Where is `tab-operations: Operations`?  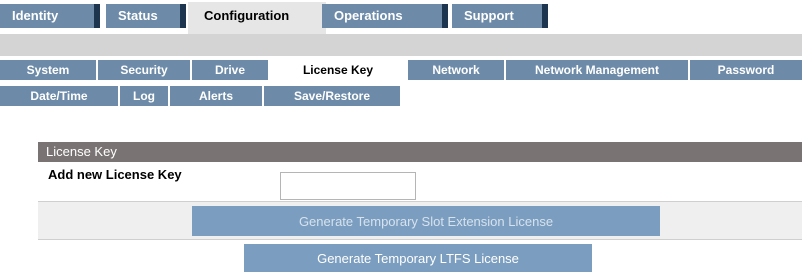
tab-operations: Operations is located at coordinates (385, 16).